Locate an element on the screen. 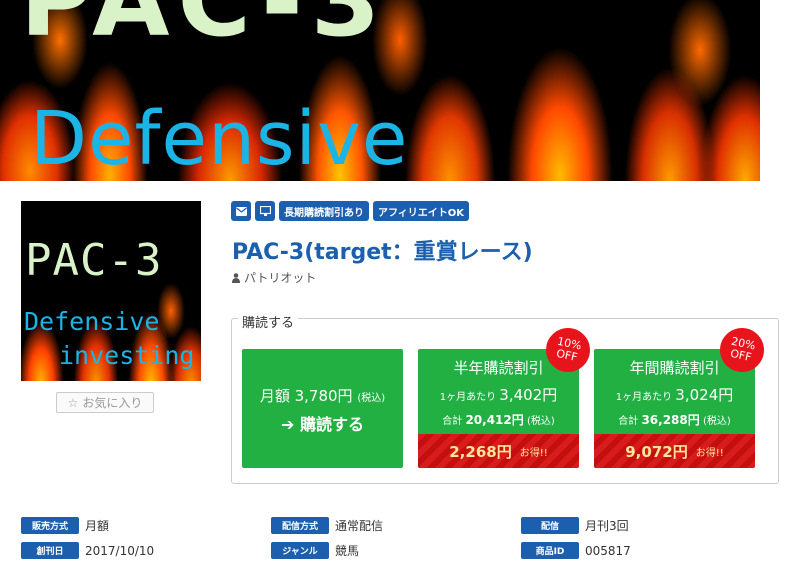  info-product-id: 商品ID 005817 is located at coordinates (576, 550).